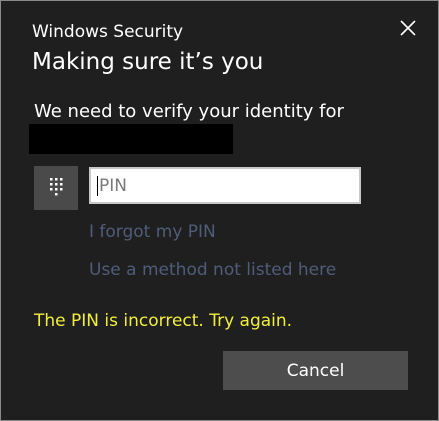 The height and width of the screenshot is (421, 439). What do you see at coordinates (131, 139) in the screenshot?
I see `redacted-app-name` at bounding box center [131, 139].